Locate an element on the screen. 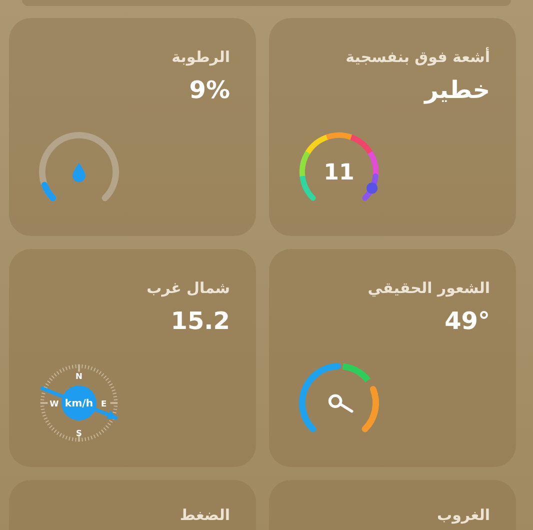 This screenshot has width=533, height=530. card-title: شمال غرب is located at coordinates (188, 288).